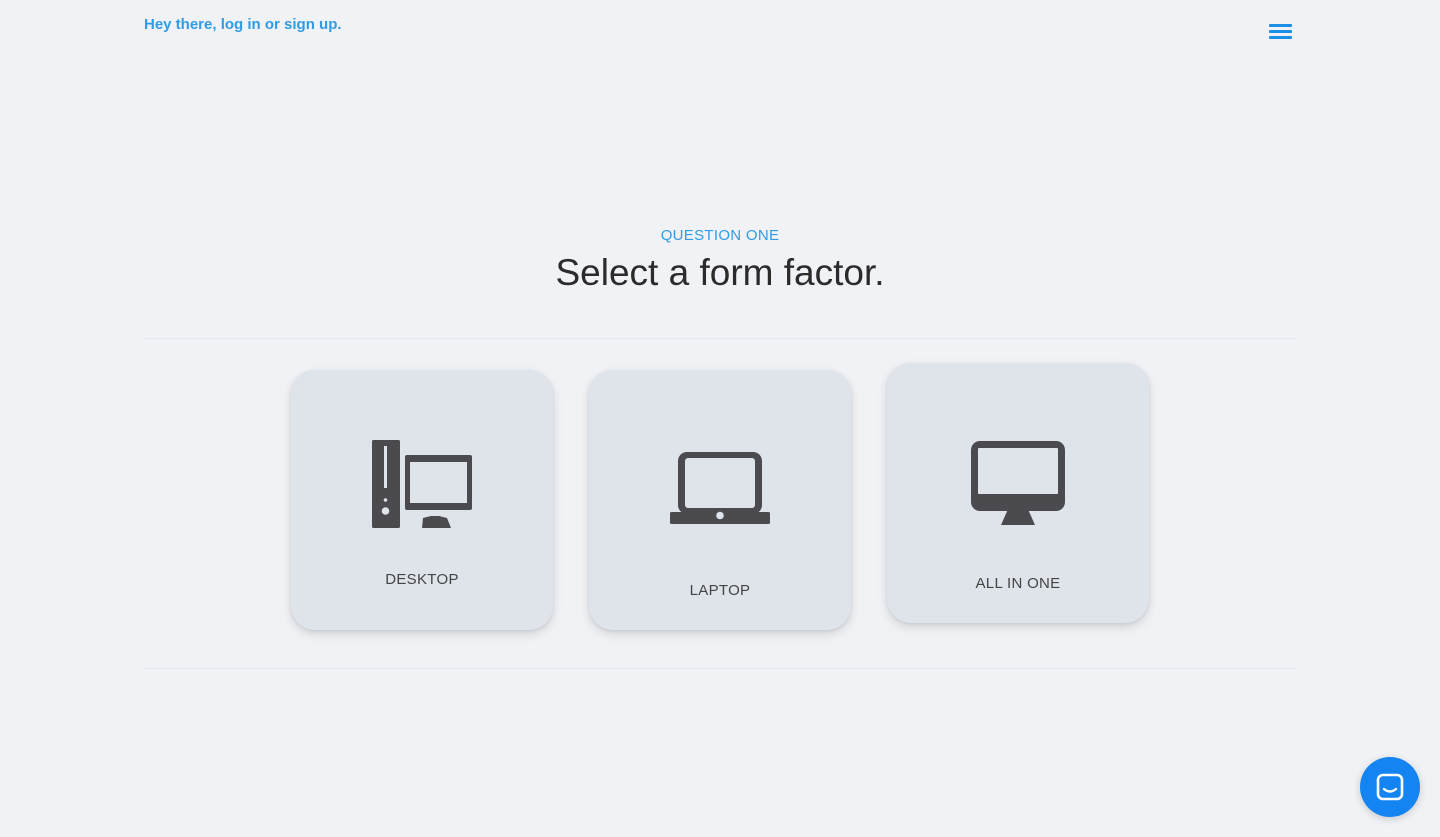 This screenshot has height=837, width=1440. Describe the element at coordinates (720, 668) in the screenshot. I see `bottom-divider` at that location.